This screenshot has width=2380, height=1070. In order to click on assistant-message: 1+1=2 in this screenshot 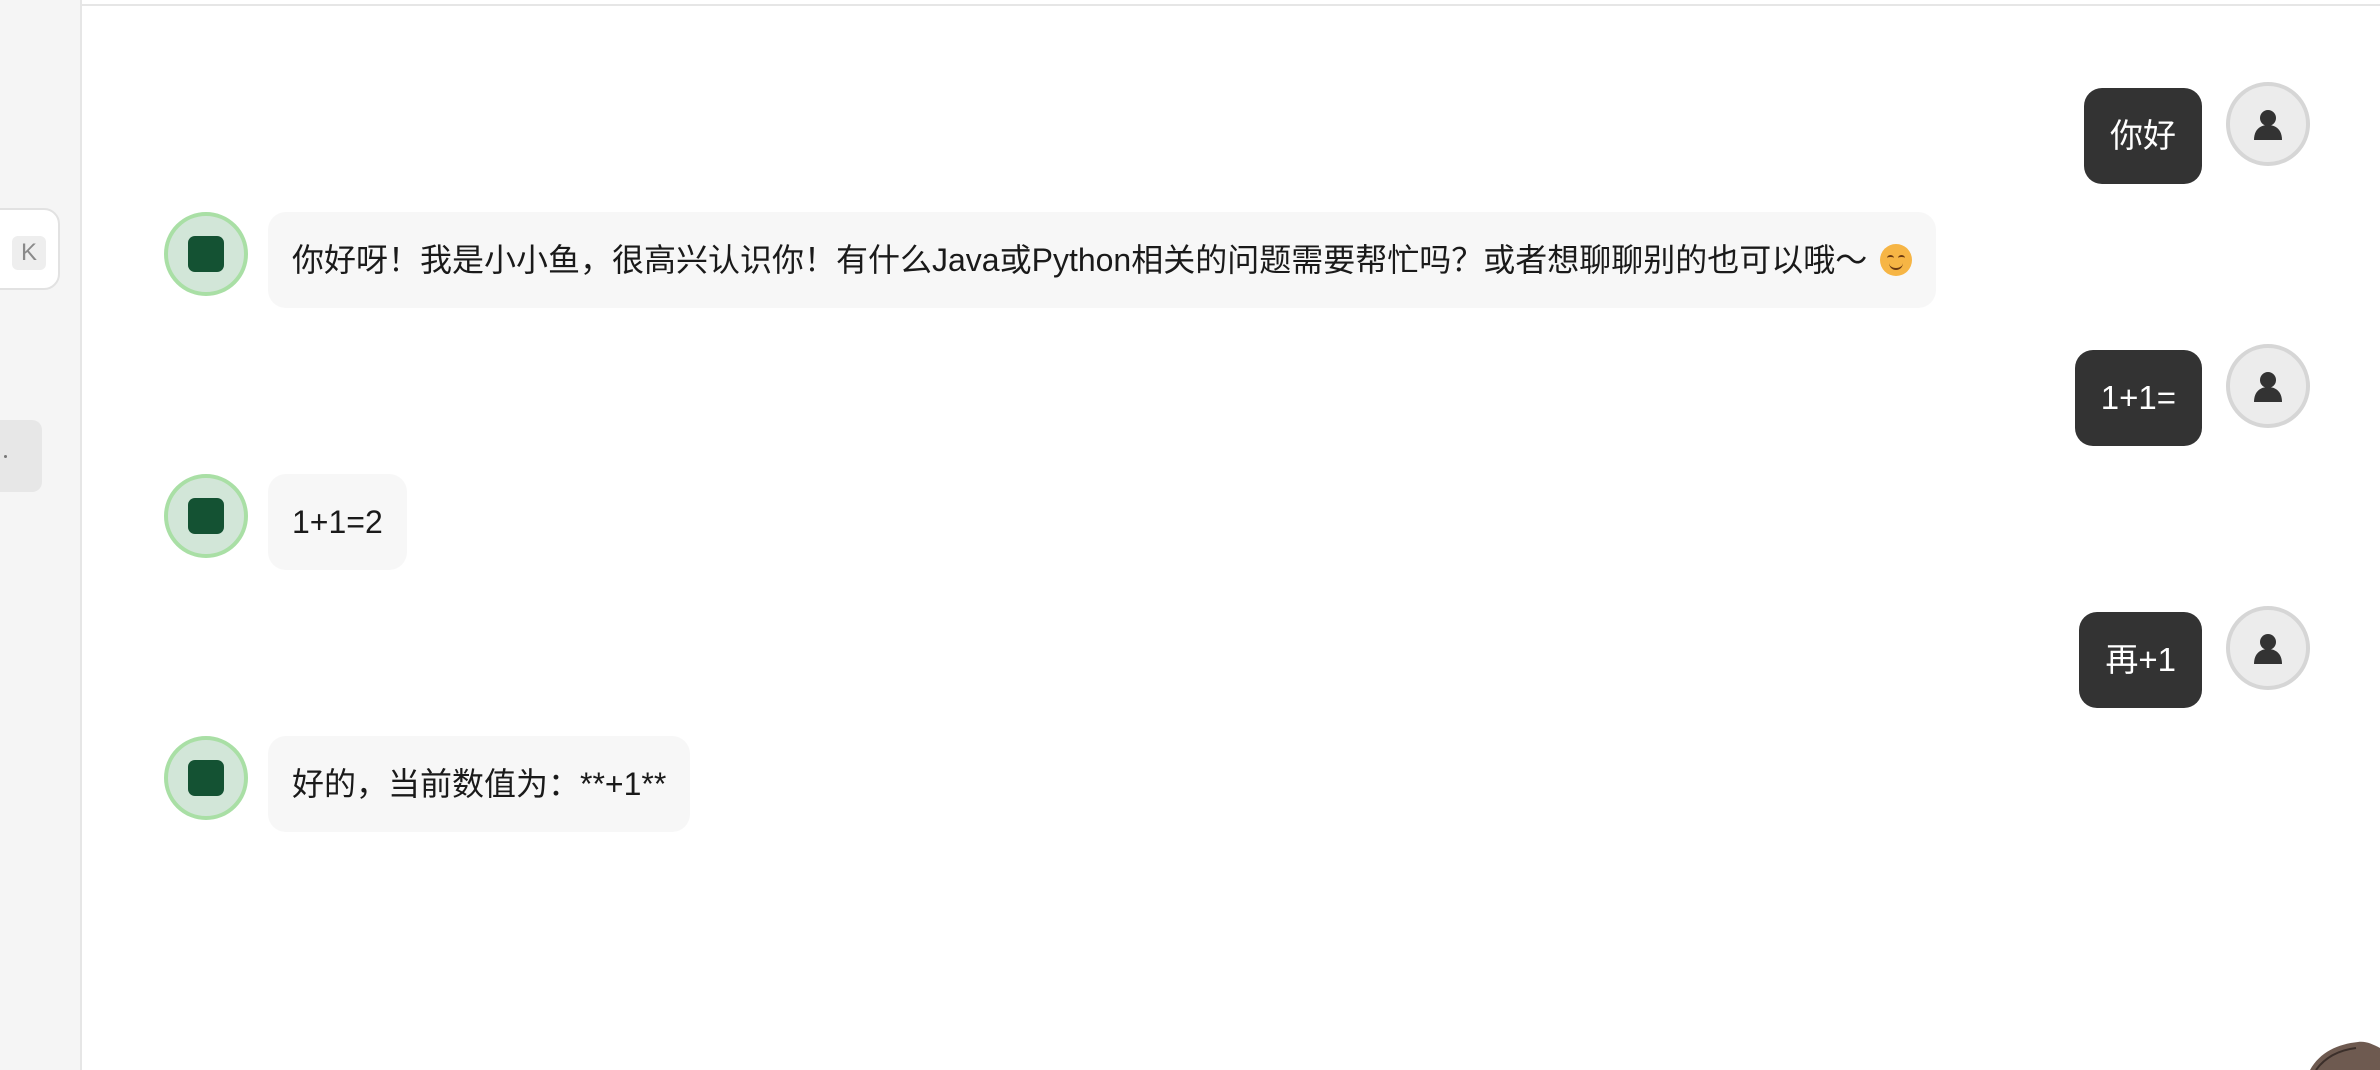, I will do `click(285, 522)`.